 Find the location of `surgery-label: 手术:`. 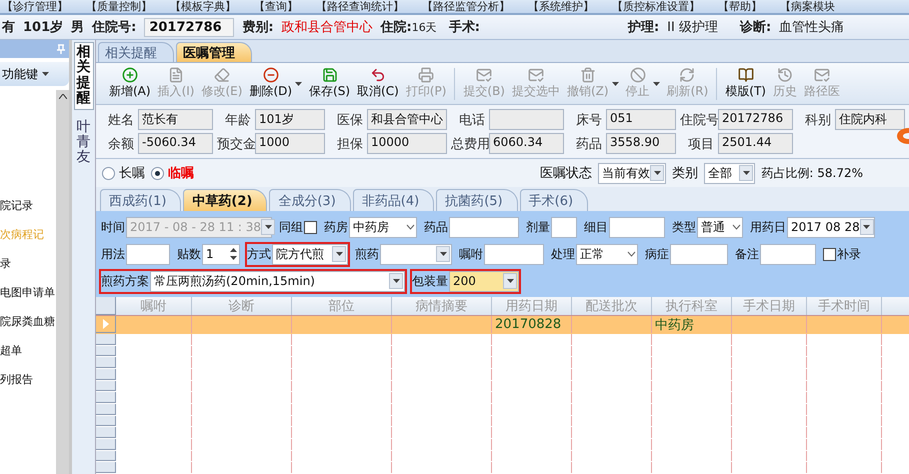

surgery-label: 手术: is located at coordinates (464, 27).